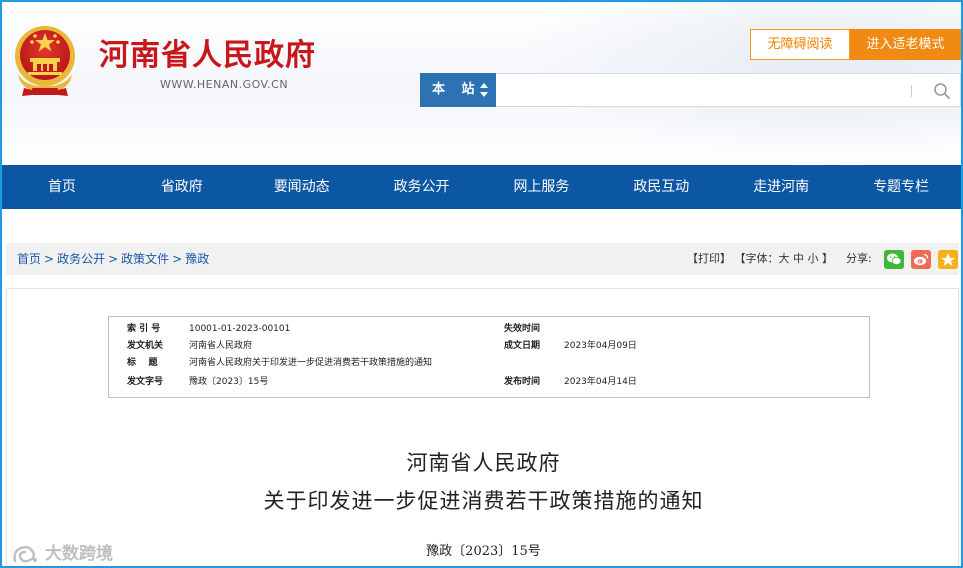 The width and height of the screenshot is (963, 568). I want to click on search-box, so click(728, 90).